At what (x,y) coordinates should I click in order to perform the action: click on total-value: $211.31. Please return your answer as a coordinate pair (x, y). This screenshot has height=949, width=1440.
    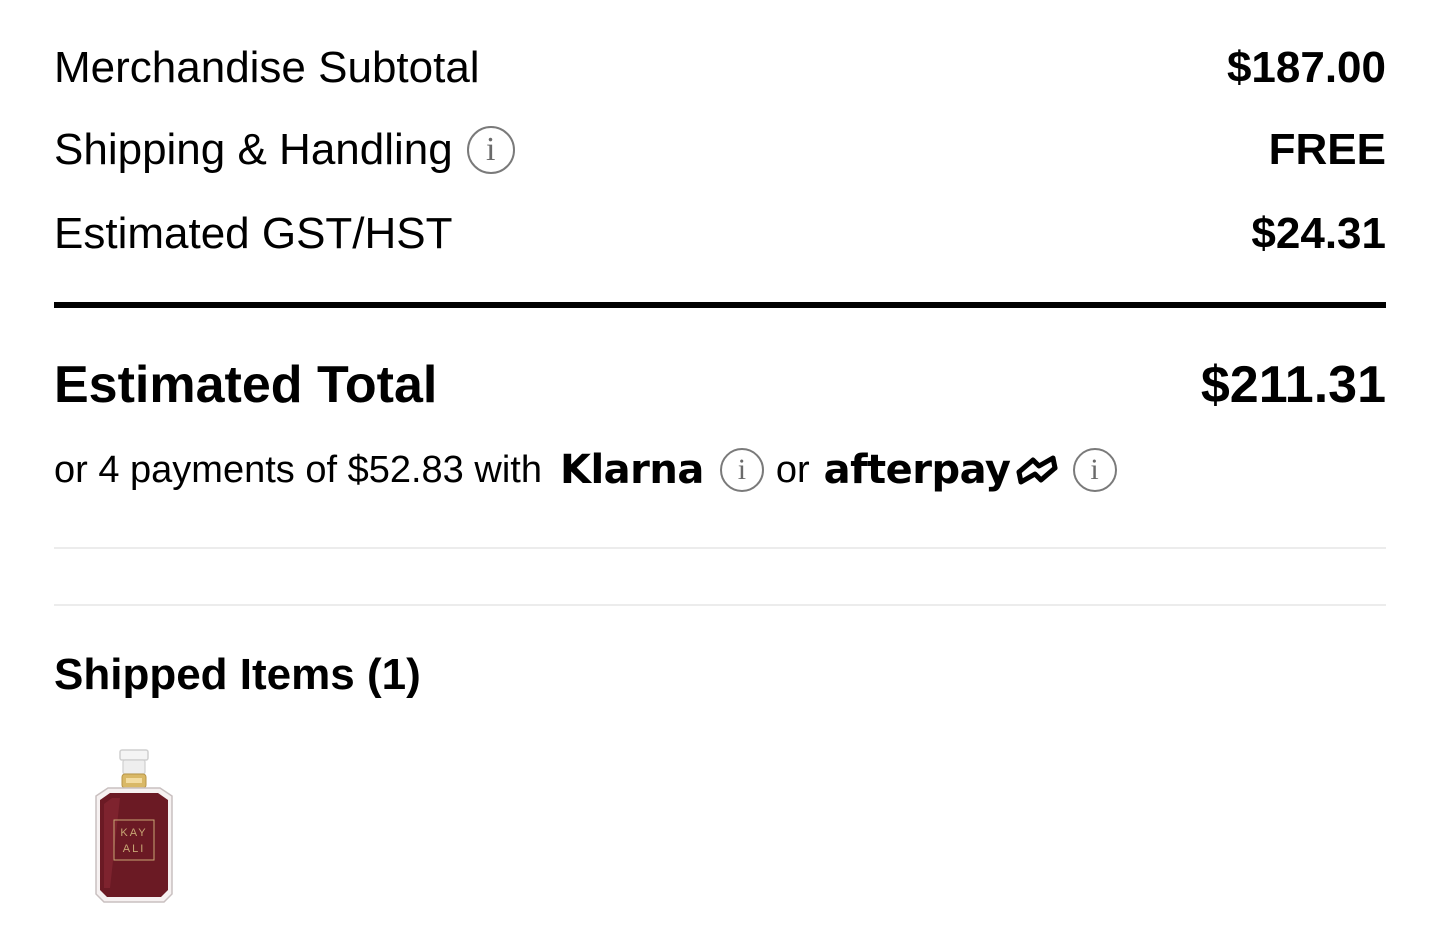
    Looking at the image, I should click on (1293, 385).